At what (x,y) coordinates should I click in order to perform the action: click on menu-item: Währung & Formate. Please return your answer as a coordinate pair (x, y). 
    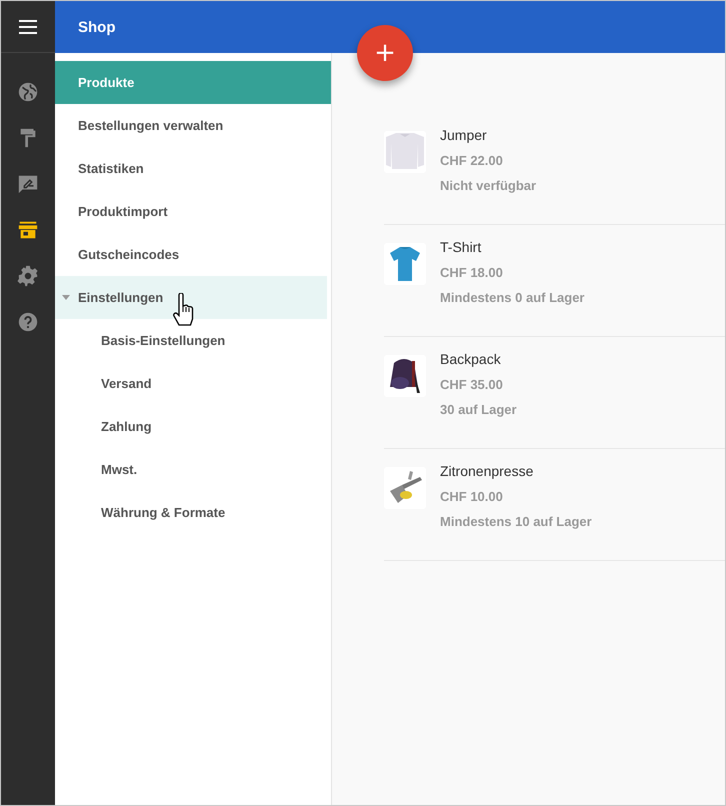
    Looking at the image, I should click on (193, 512).